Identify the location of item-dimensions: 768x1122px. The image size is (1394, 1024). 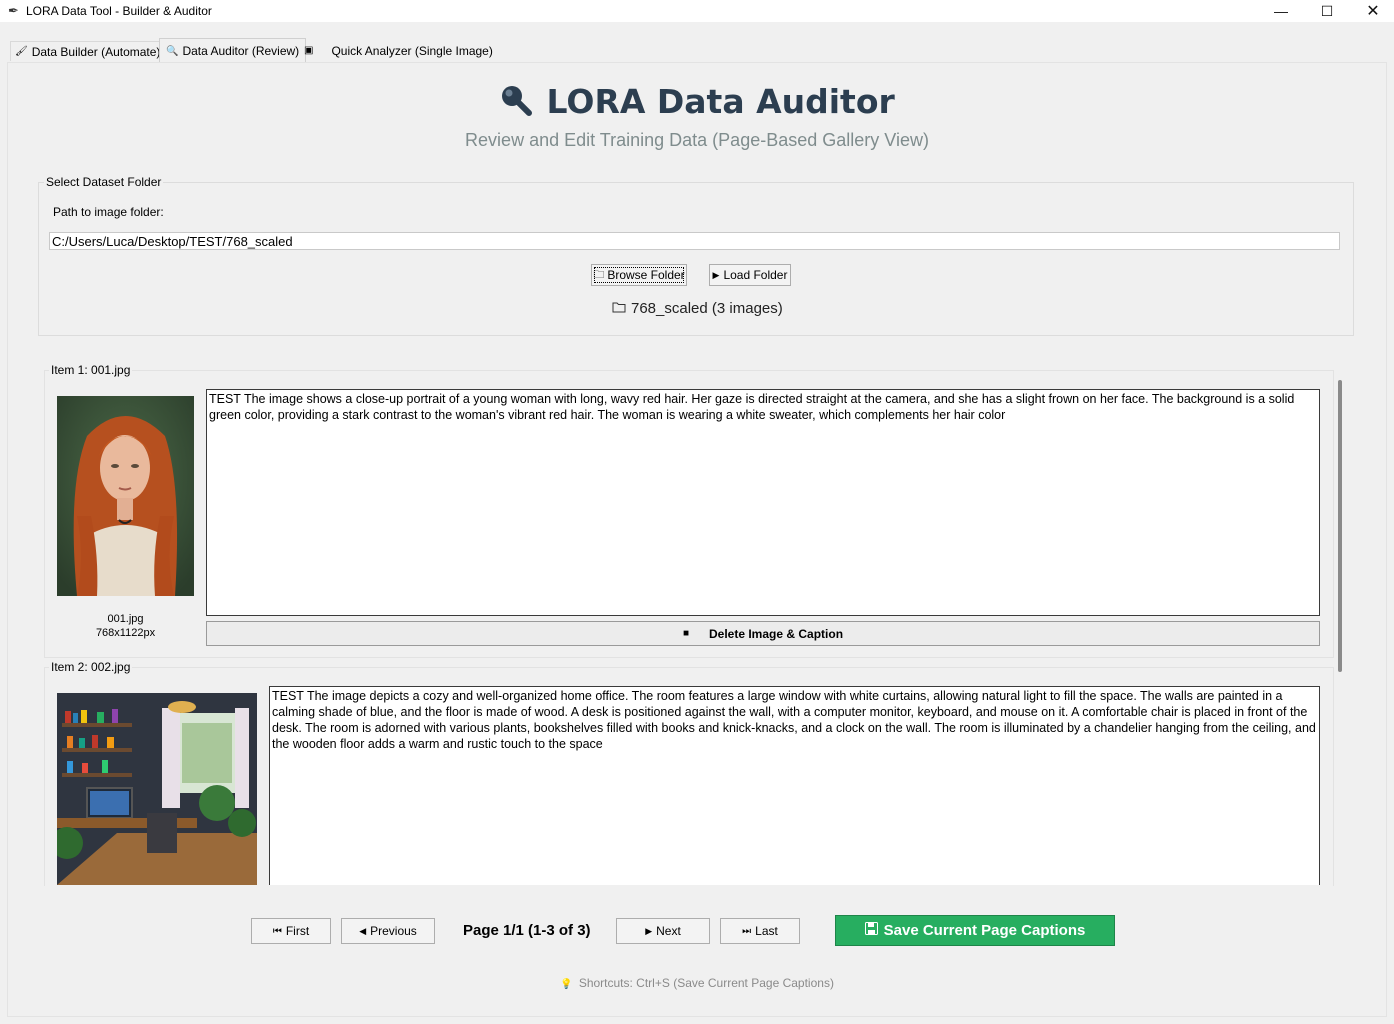
(125, 633).